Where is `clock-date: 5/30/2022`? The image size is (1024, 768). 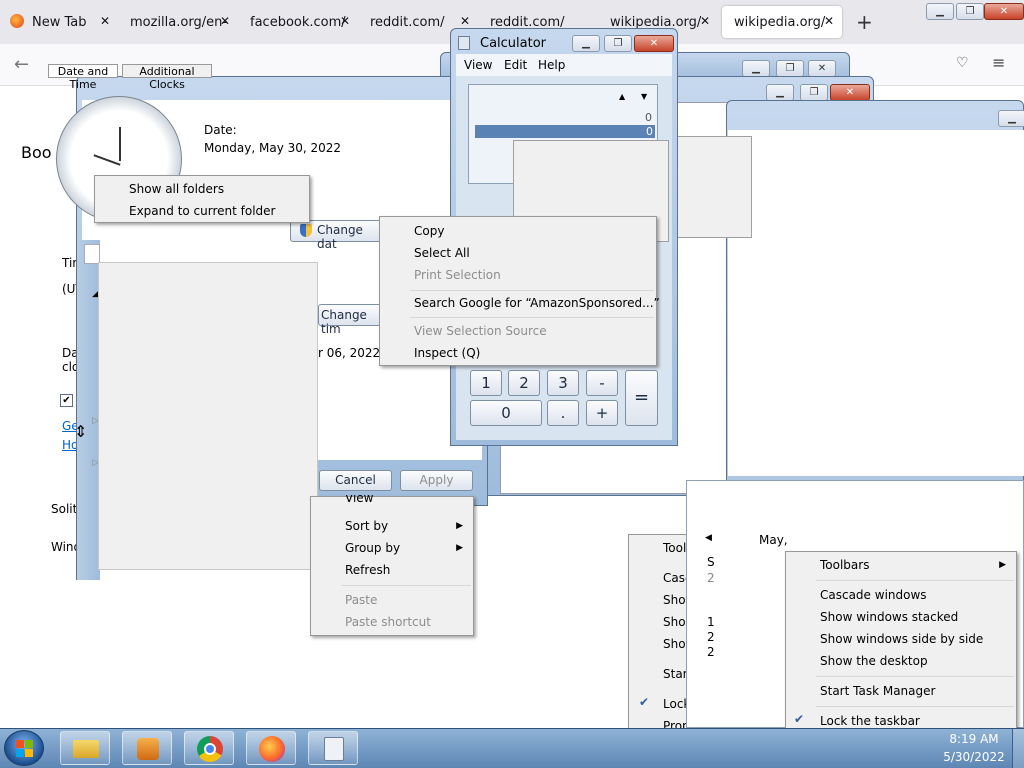
clock-date: 5/30/2022 is located at coordinates (974, 757).